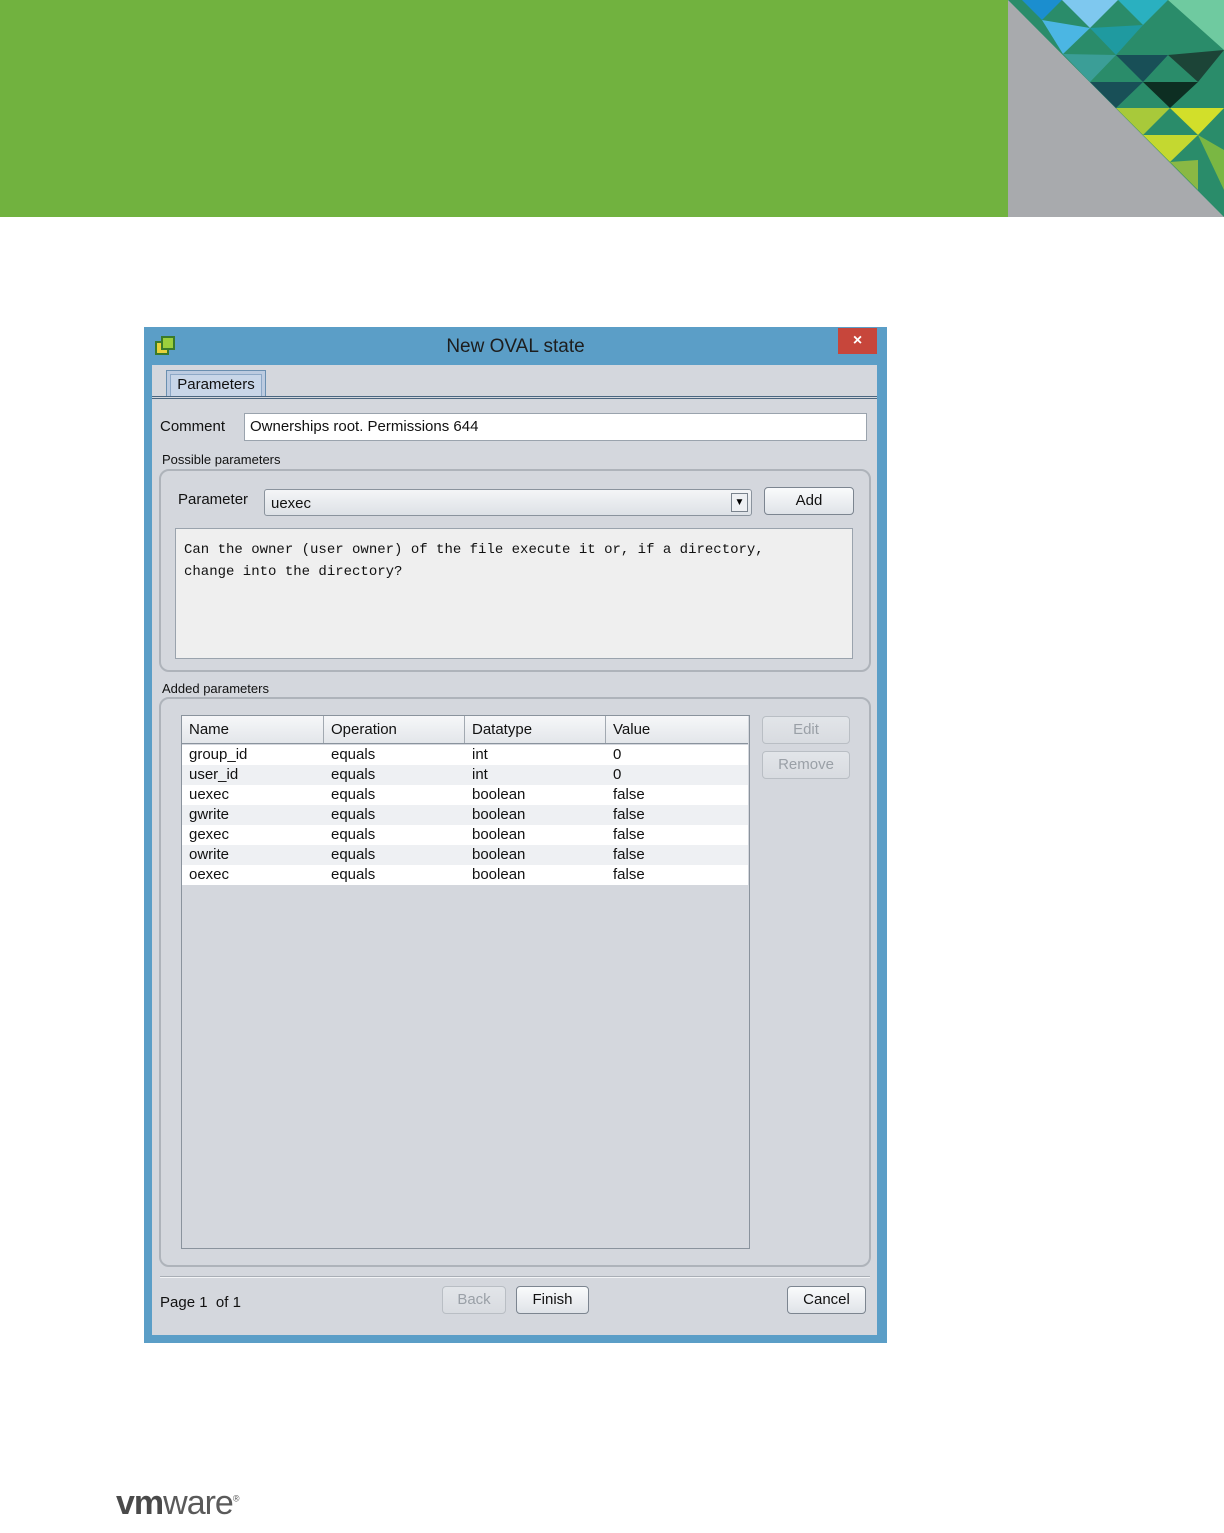 The height and width of the screenshot is (1533, 1224). I want to click on table-row: uexec equals boolean false, so click(465, 795).